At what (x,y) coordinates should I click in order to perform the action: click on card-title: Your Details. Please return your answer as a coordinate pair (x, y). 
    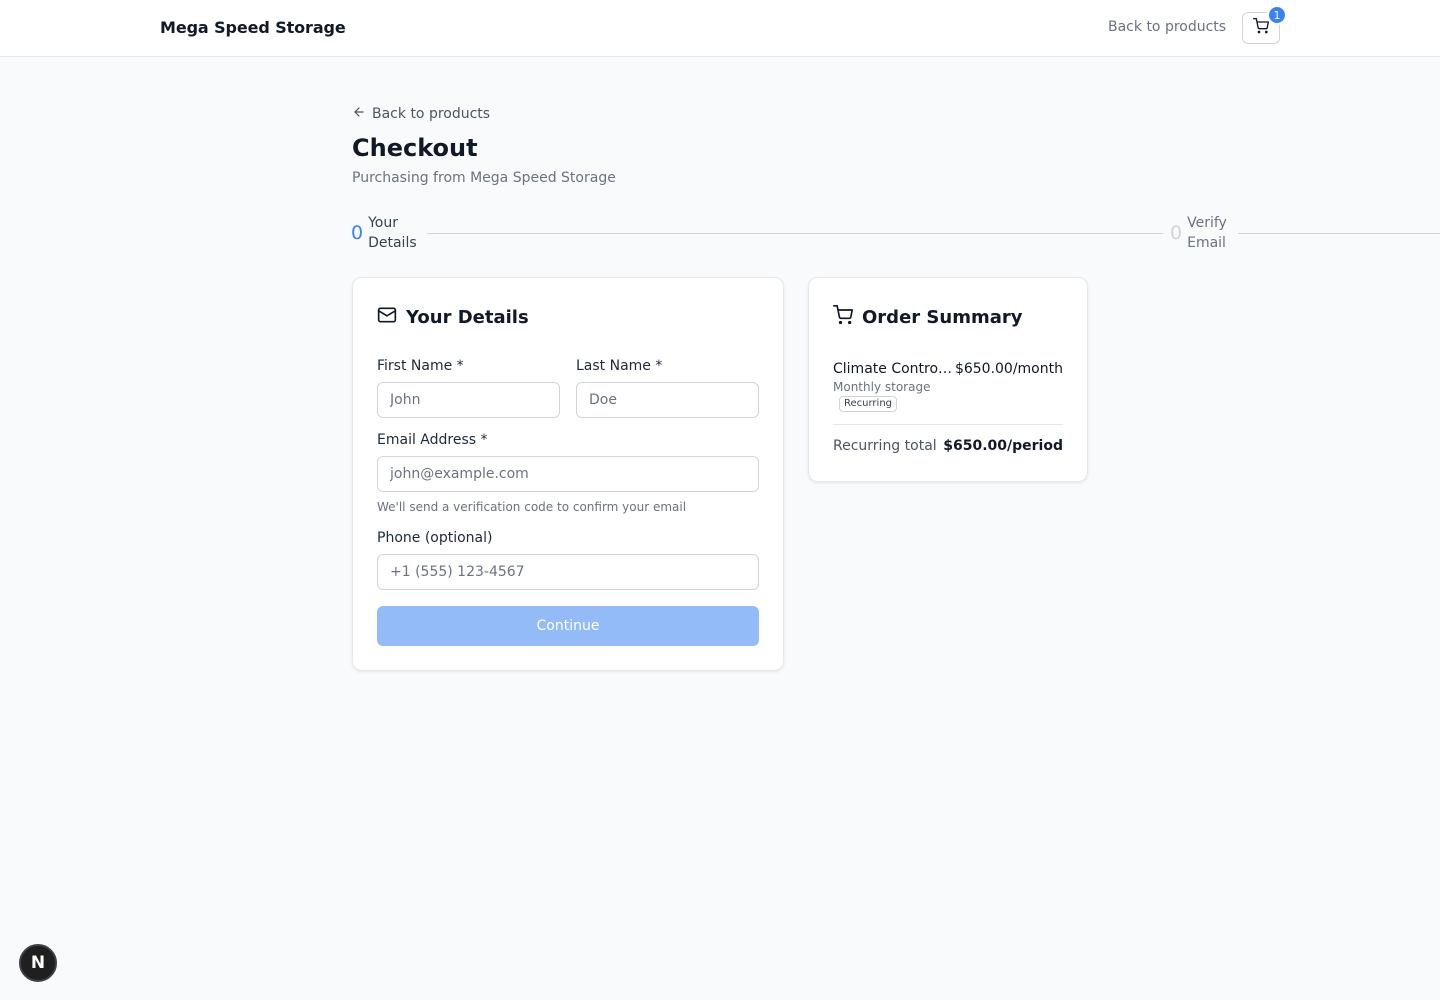
    Looking at the image, I should click on (467, 317).